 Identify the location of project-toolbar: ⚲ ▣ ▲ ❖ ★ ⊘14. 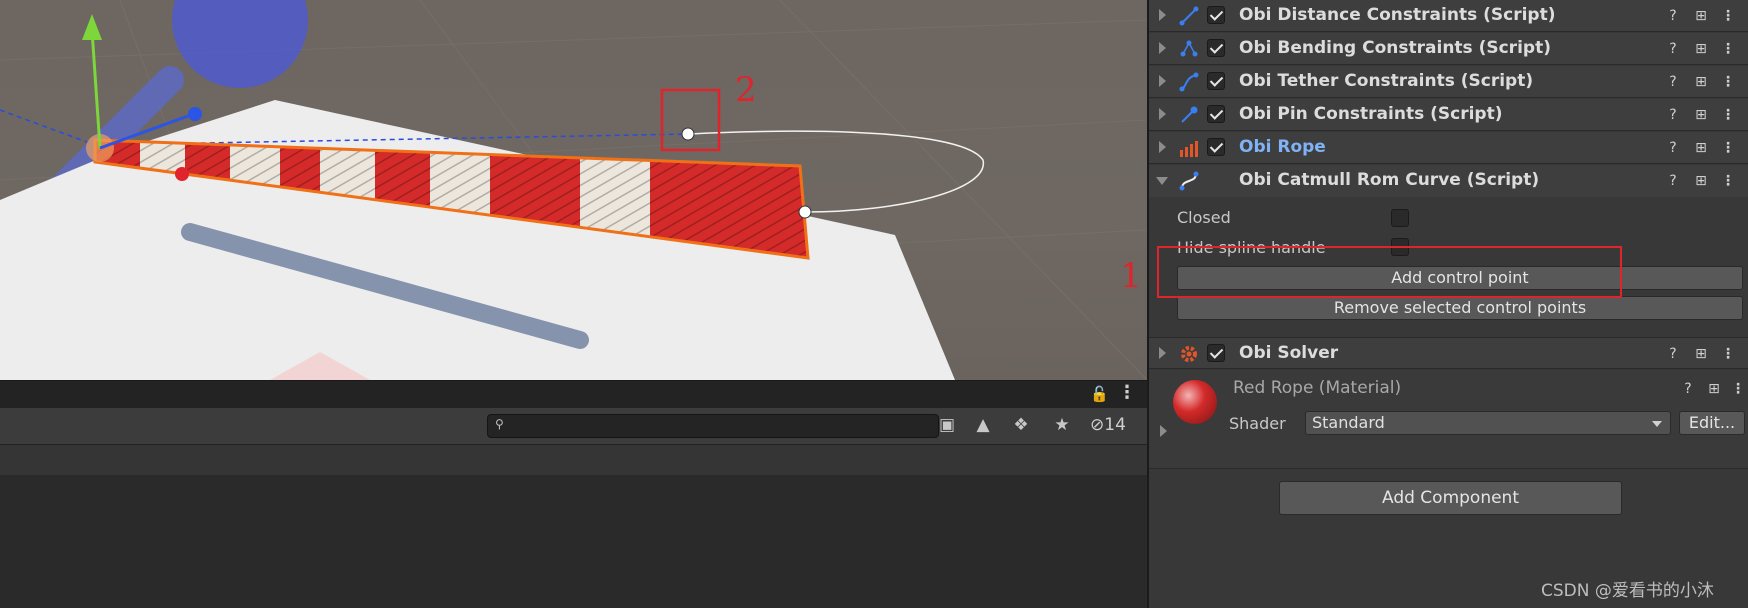
(573, 426).